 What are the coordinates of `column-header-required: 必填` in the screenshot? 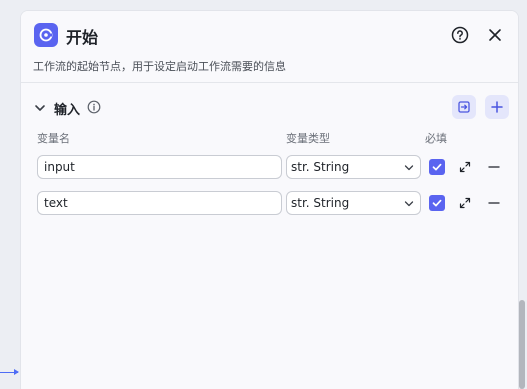 It's located at (436, 138).